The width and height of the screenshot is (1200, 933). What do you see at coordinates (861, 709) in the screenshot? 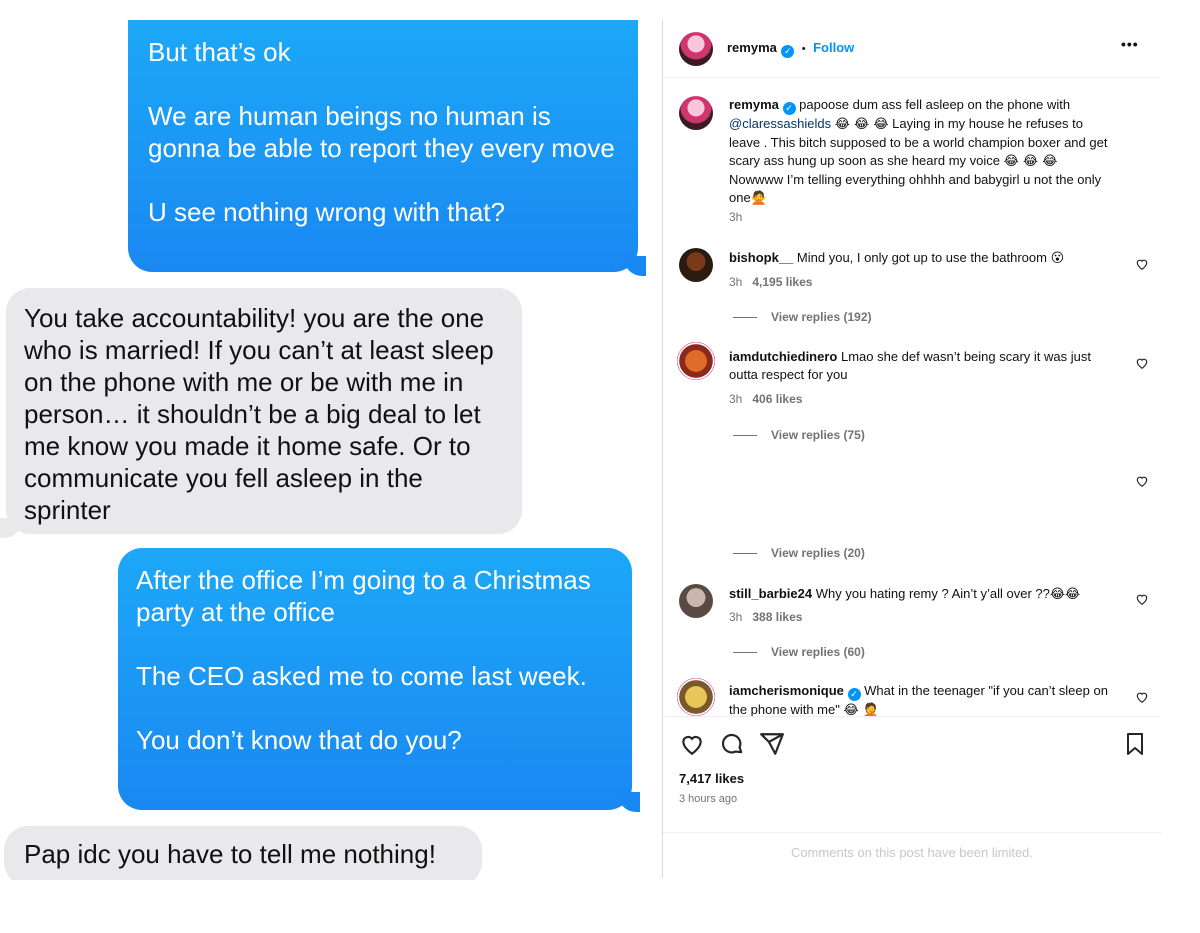
I see `comment-emoji: 😂 🤦` at bounding box center [861, 709].